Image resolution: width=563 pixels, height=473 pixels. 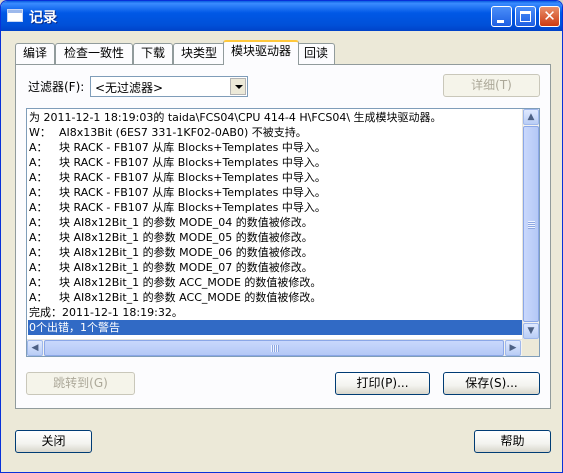 What do you see at coordinates (275, 327) in the screenshot?
I see `log-line: 0个出错，1个警告` at bounding box center [275, 327].